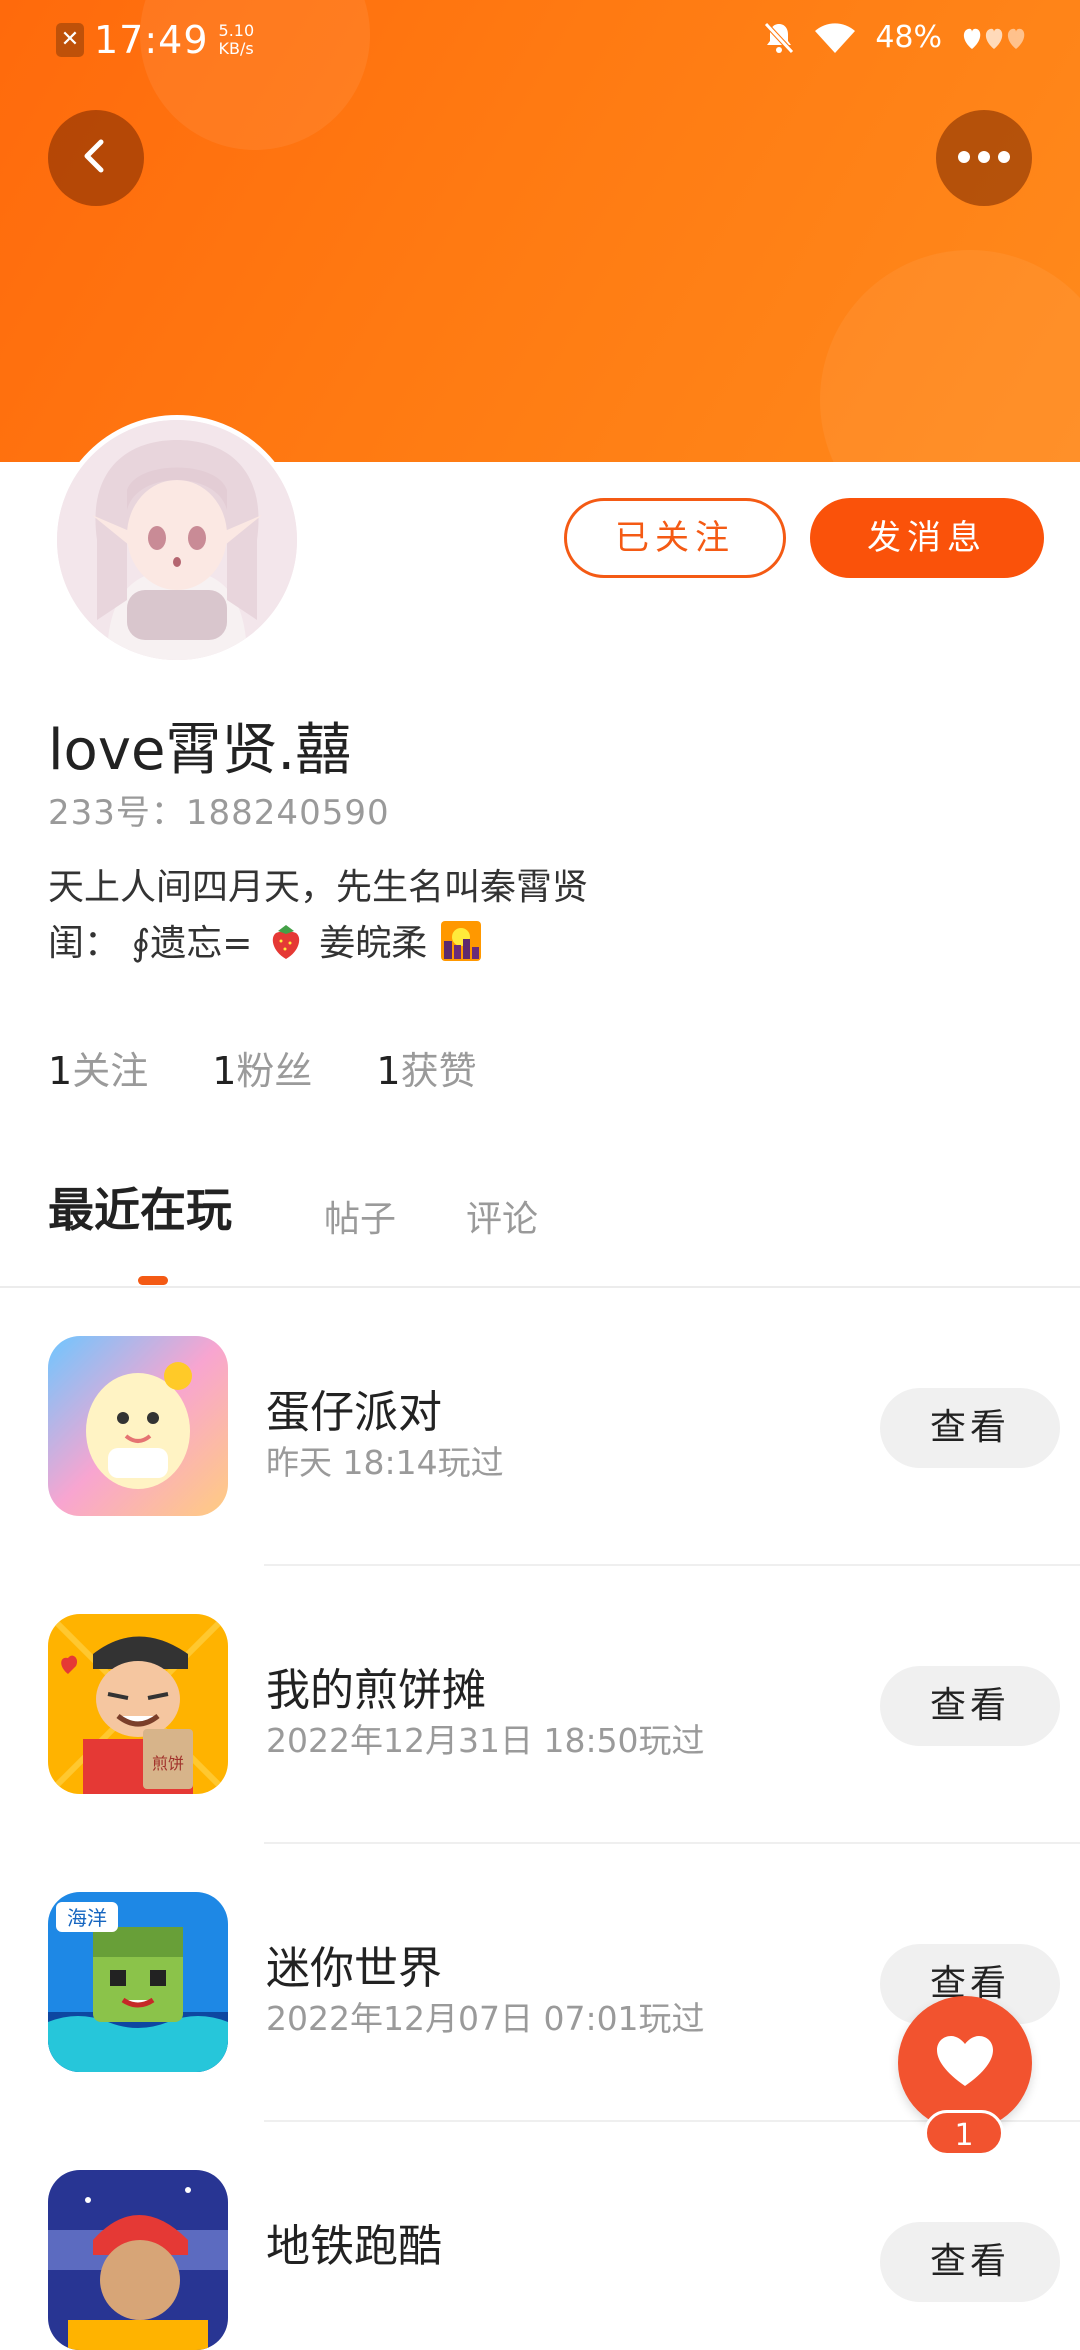 Image resolution: width=1080 pixels, height=2350 pixels. I want to click on more-button, so click(984, 158).